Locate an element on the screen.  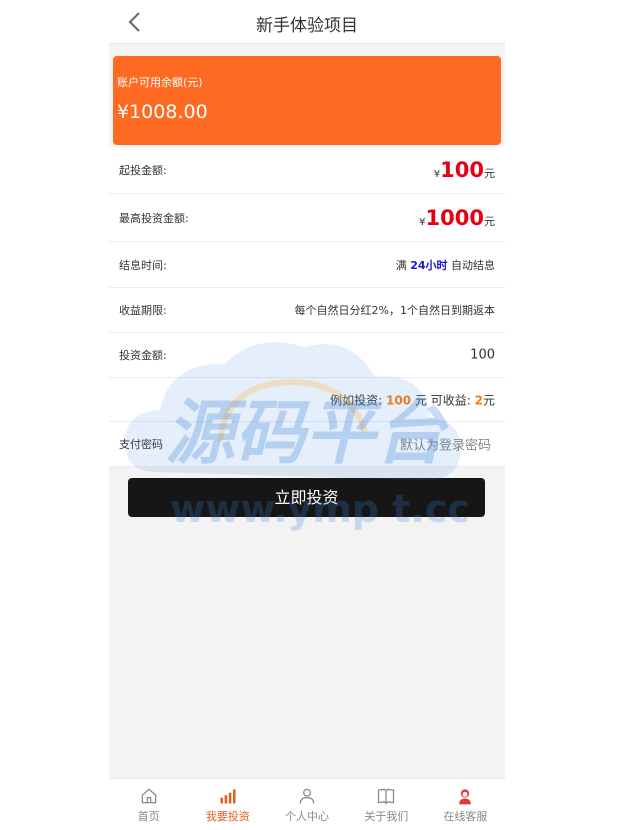
invest-amount-input: 100 is located at coordinates (482, 355).